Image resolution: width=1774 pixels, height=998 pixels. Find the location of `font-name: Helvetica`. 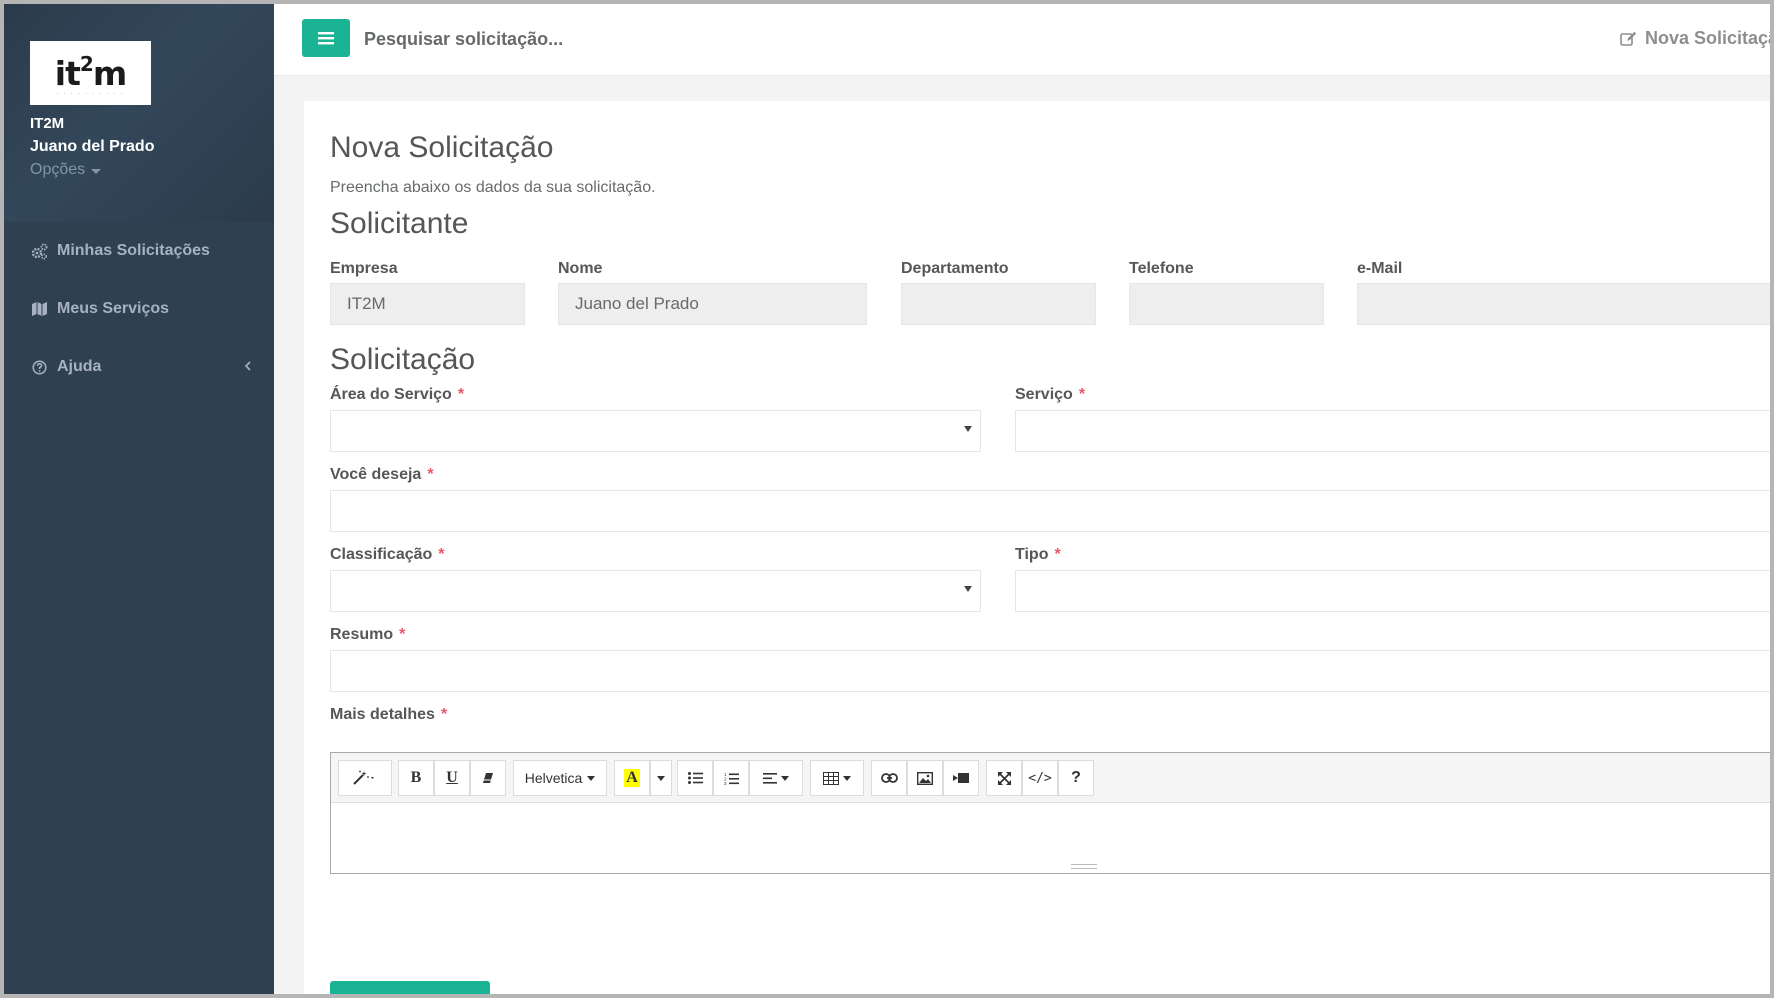

font-name: Helvetica is located at coordinates (553, 778).